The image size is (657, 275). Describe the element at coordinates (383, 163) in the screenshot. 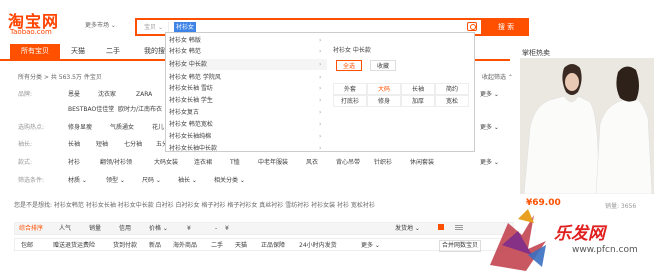

I see `filter-value: 针织衫` at that location.